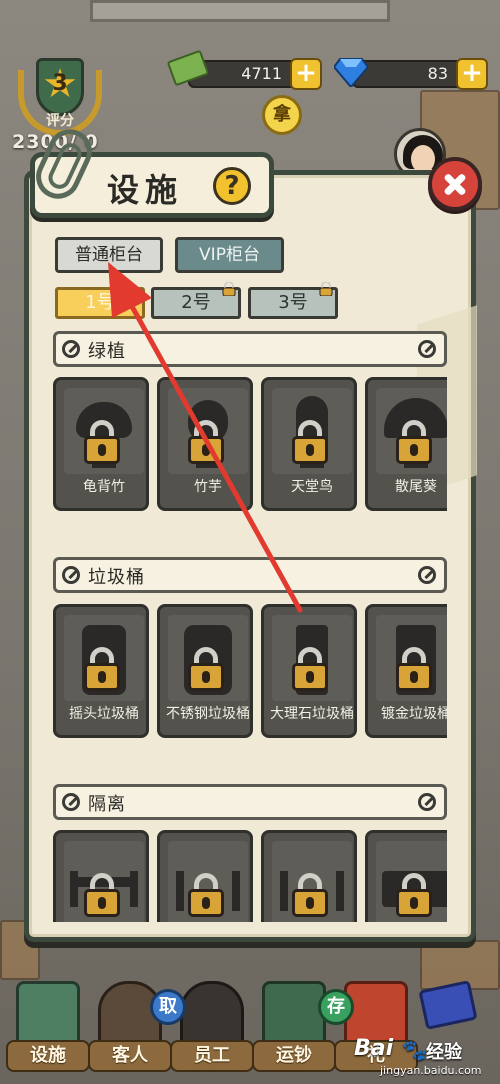  Describe the element at coordinates (431, 1070) in the screenshot. I see `watermark-url: jingyan.baidu.com` at that location.